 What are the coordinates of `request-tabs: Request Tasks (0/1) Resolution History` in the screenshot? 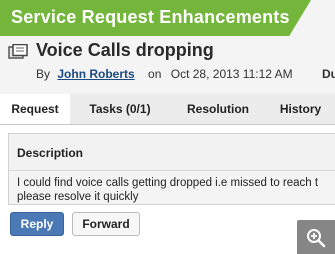 It's located at (167, 109).